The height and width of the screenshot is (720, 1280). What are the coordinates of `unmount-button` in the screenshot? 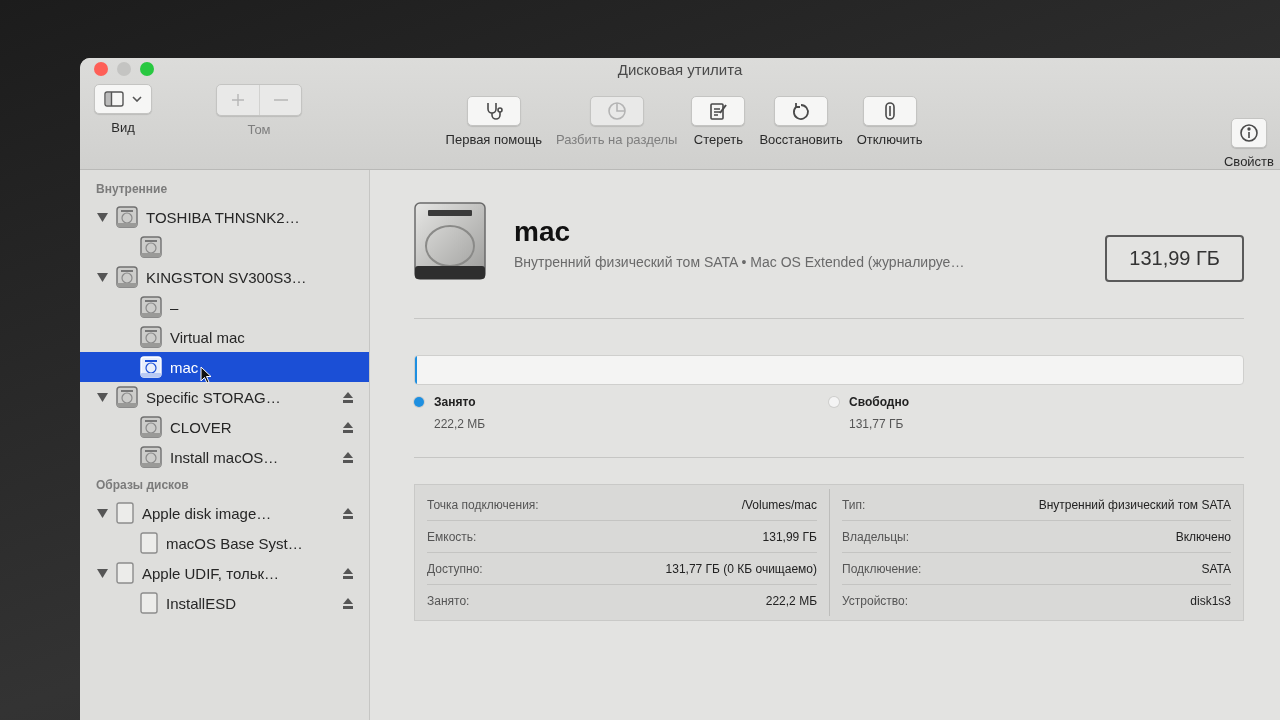 It's located at (889, 111).